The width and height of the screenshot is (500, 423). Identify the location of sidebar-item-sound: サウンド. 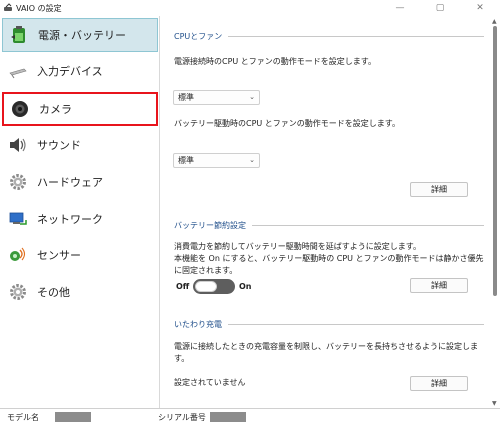
(80, 145).